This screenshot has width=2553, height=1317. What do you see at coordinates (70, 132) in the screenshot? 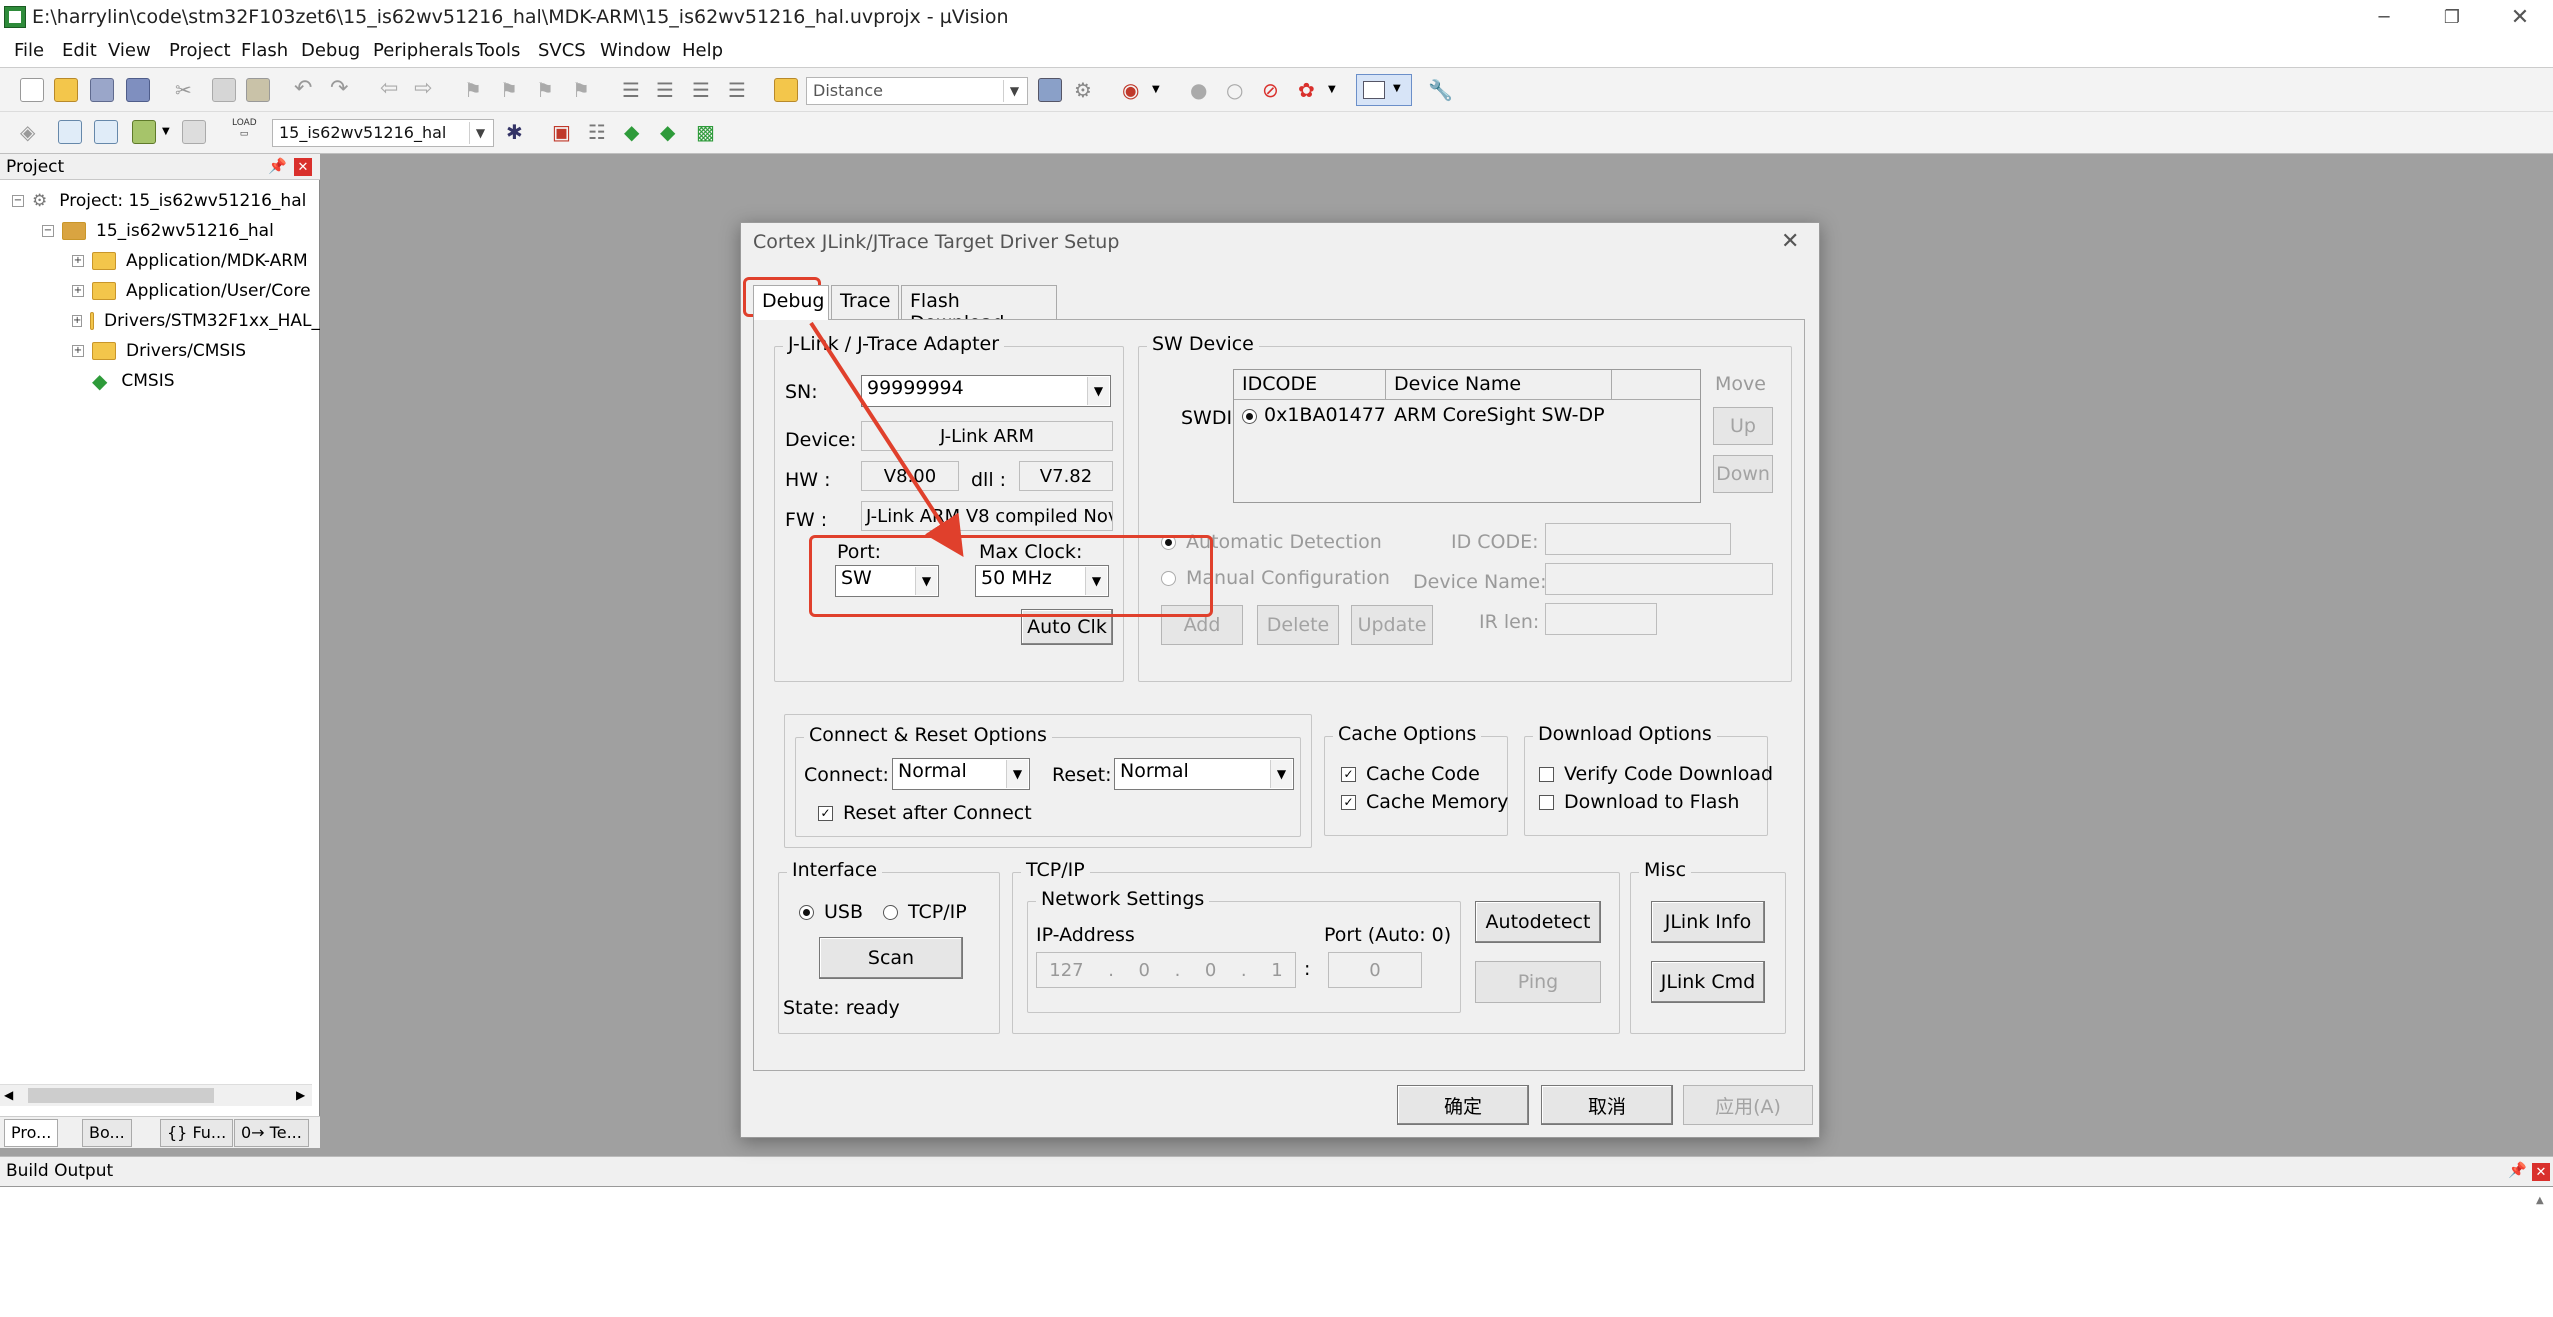
I see `build-icon` at bounding box center [70, 132].